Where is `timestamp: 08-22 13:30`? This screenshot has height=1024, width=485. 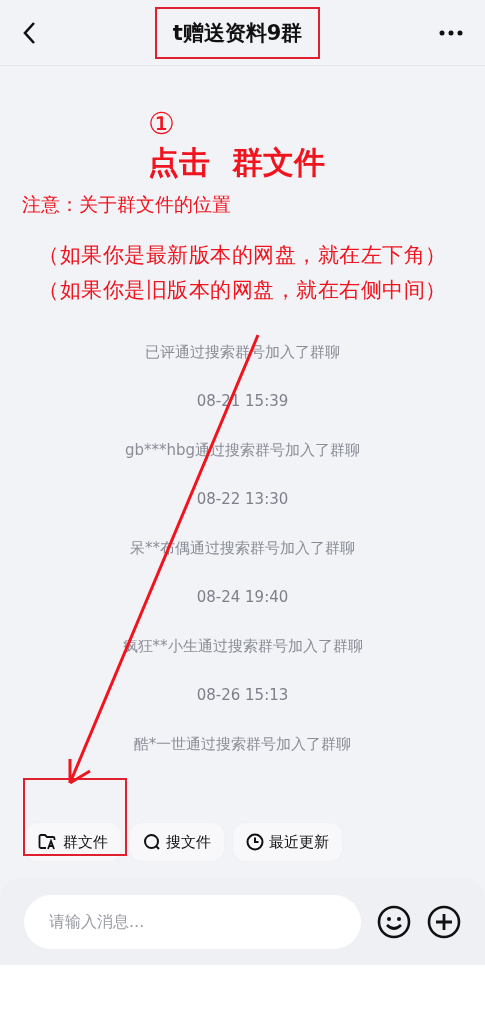
timestamp: 08-22 13:30 is located at coordinates (242, 499).